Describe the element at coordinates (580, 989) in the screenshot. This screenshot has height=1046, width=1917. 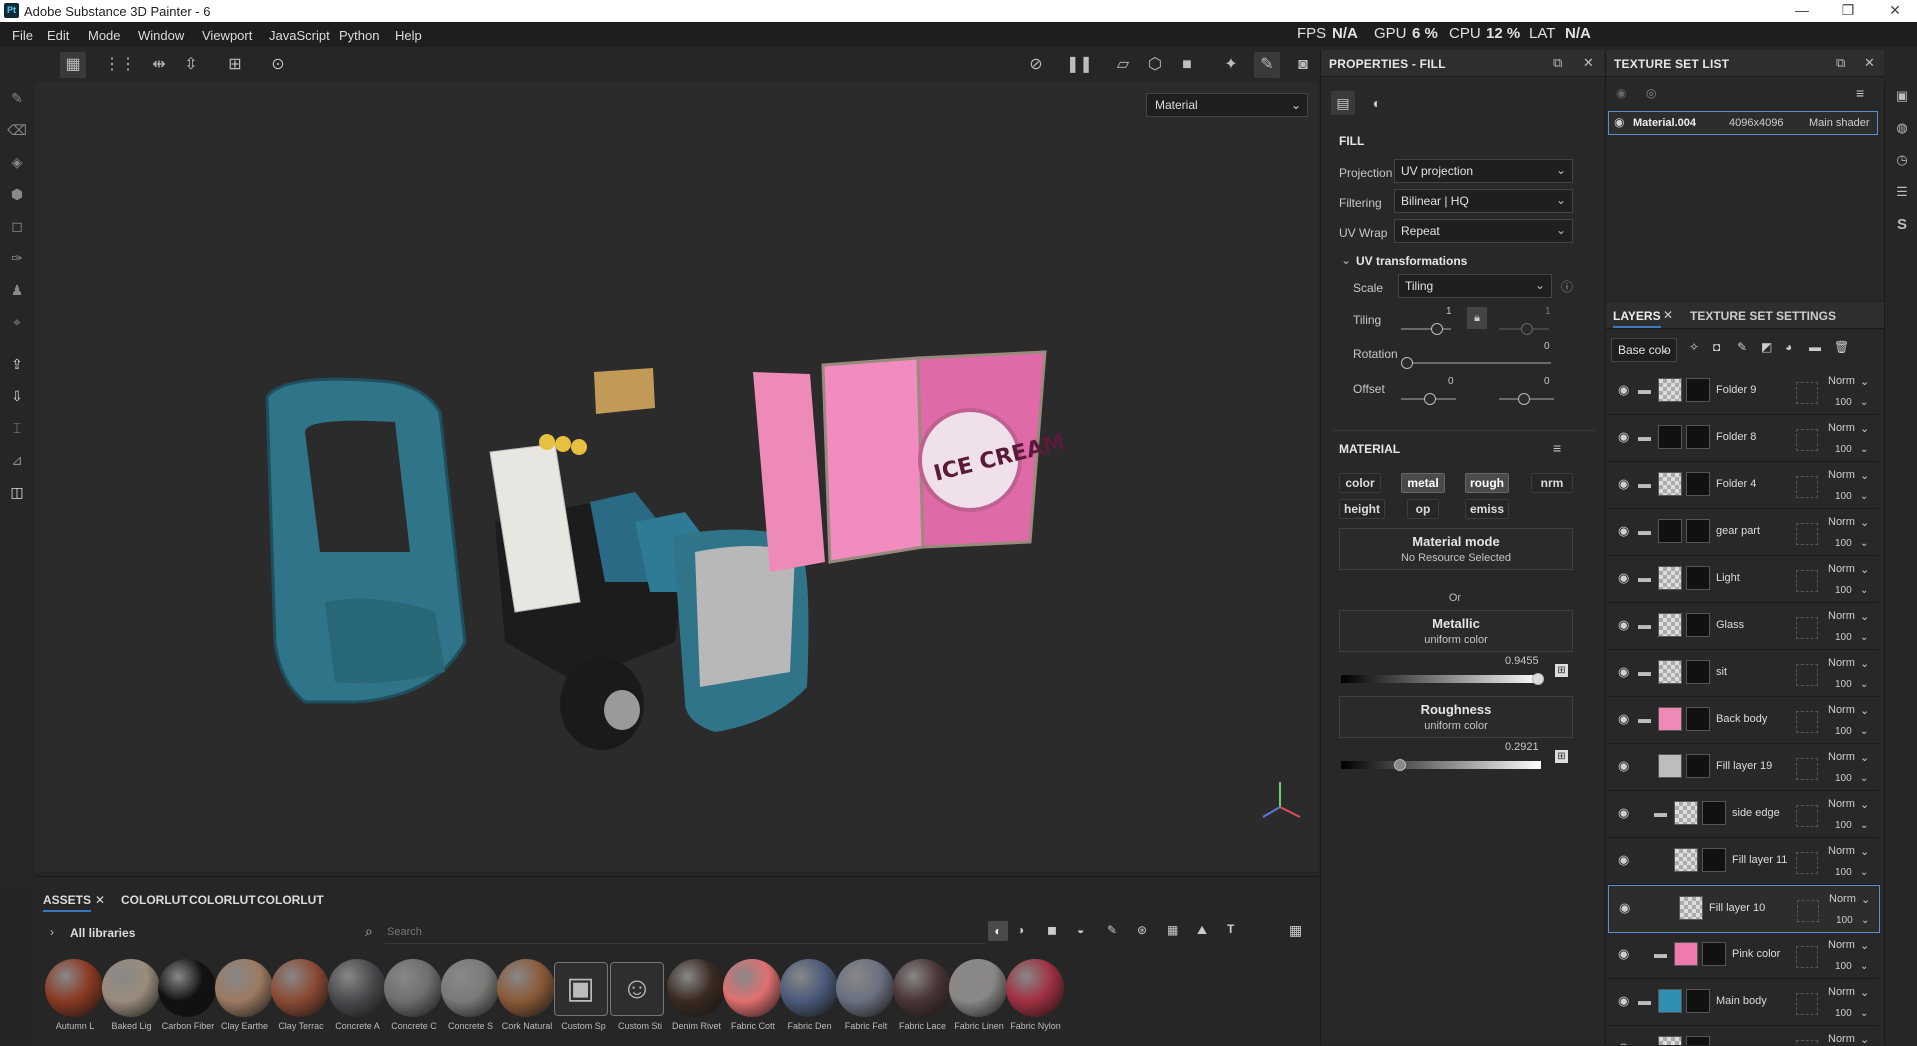
I see `asset-thumbnail: ▣` at that location.